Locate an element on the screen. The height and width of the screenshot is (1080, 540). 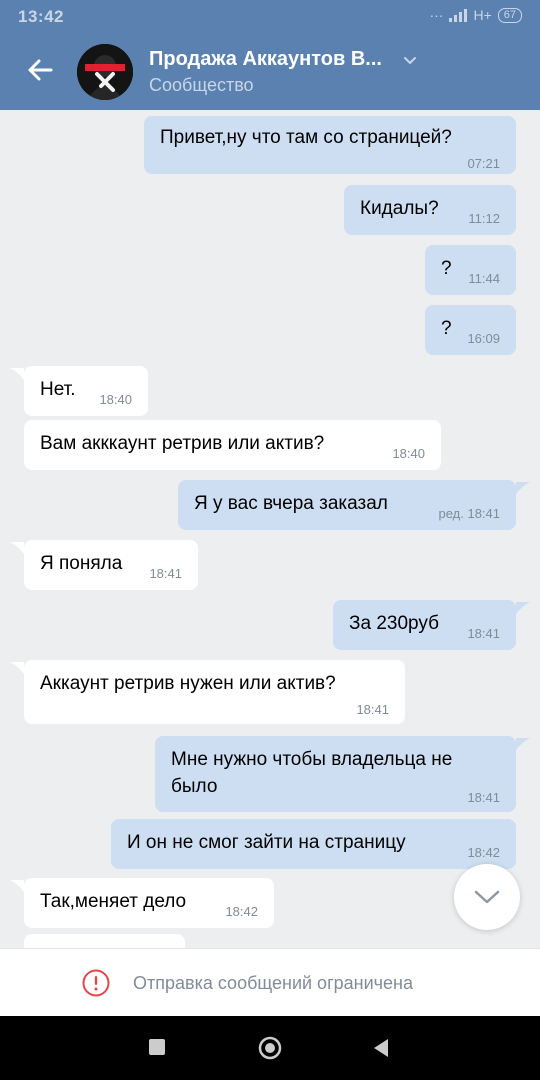
message-text: Привет,ну что там со страницей? is located at coordinates (306, 137).